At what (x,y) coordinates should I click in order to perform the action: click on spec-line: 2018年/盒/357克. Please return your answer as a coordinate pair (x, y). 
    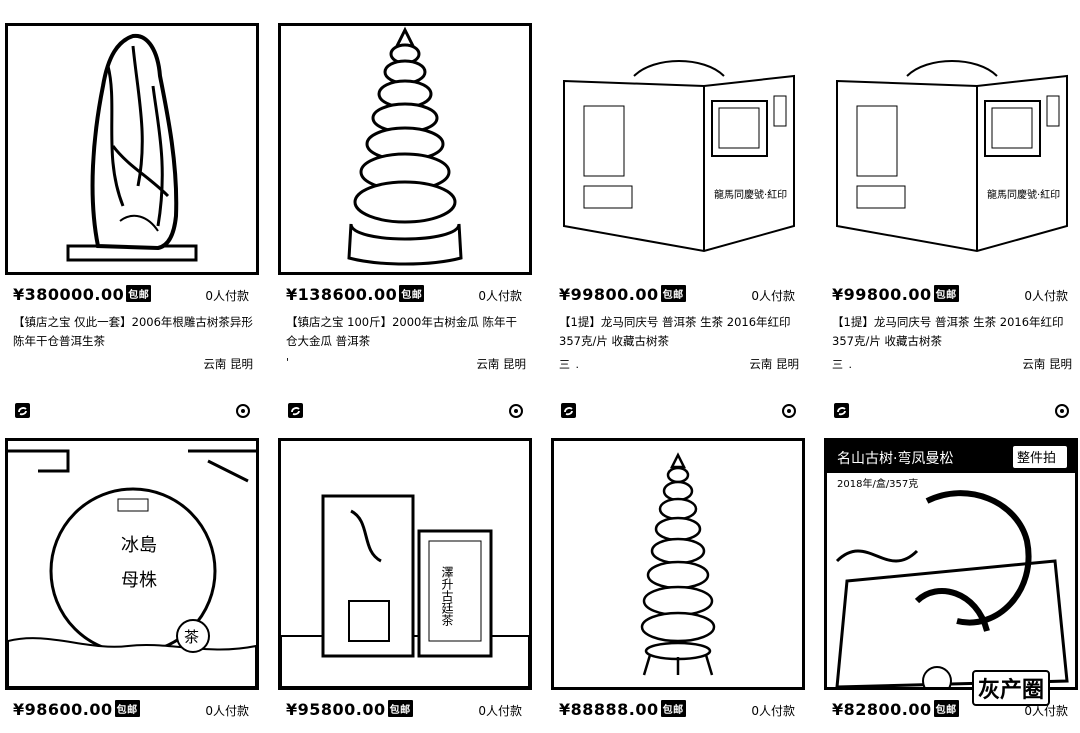
    Looking at the image, I should click on (877, 483).